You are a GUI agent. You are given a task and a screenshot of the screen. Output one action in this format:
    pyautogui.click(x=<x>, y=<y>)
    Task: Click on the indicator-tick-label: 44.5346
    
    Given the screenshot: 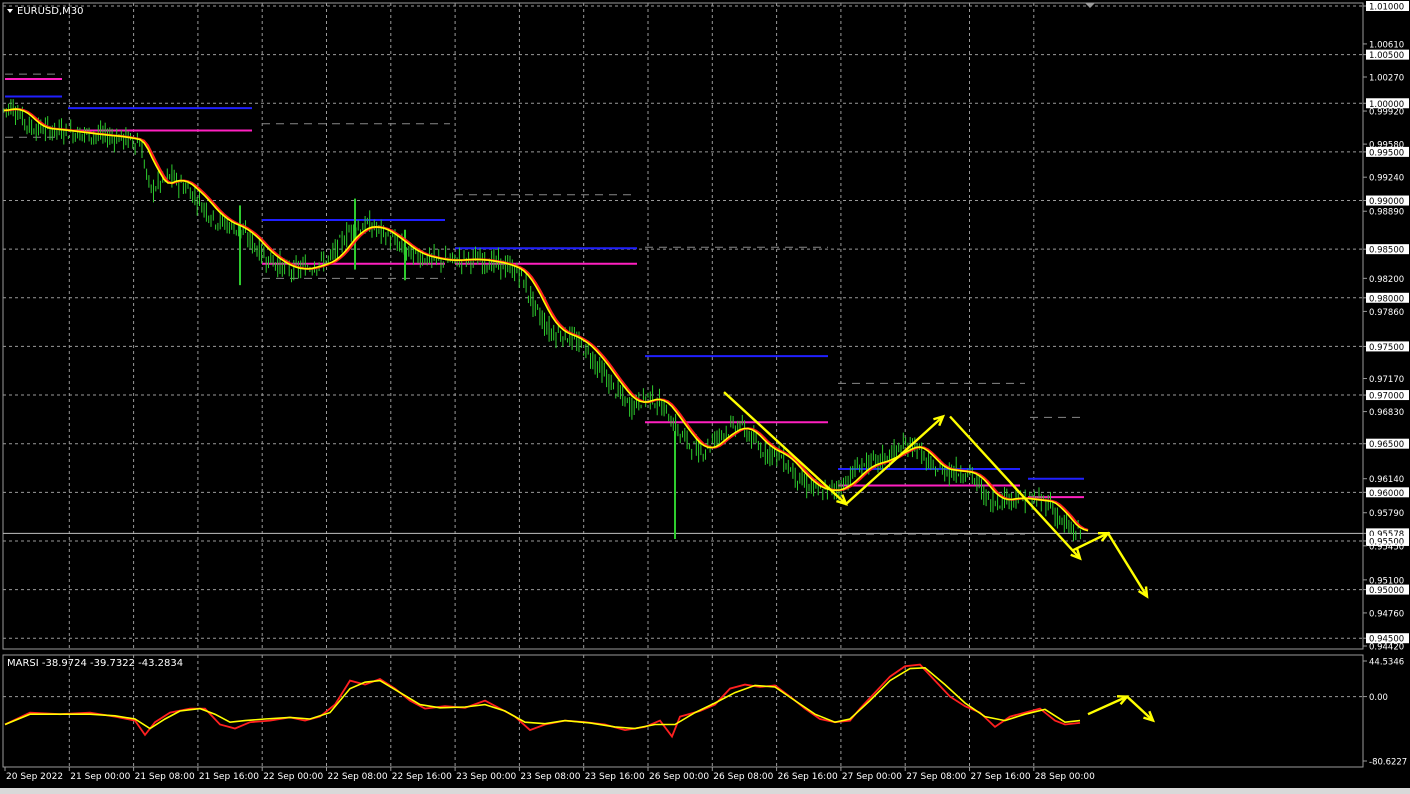 What is the action you would take?
    pyautogui.click(x=1386, y=663)
    